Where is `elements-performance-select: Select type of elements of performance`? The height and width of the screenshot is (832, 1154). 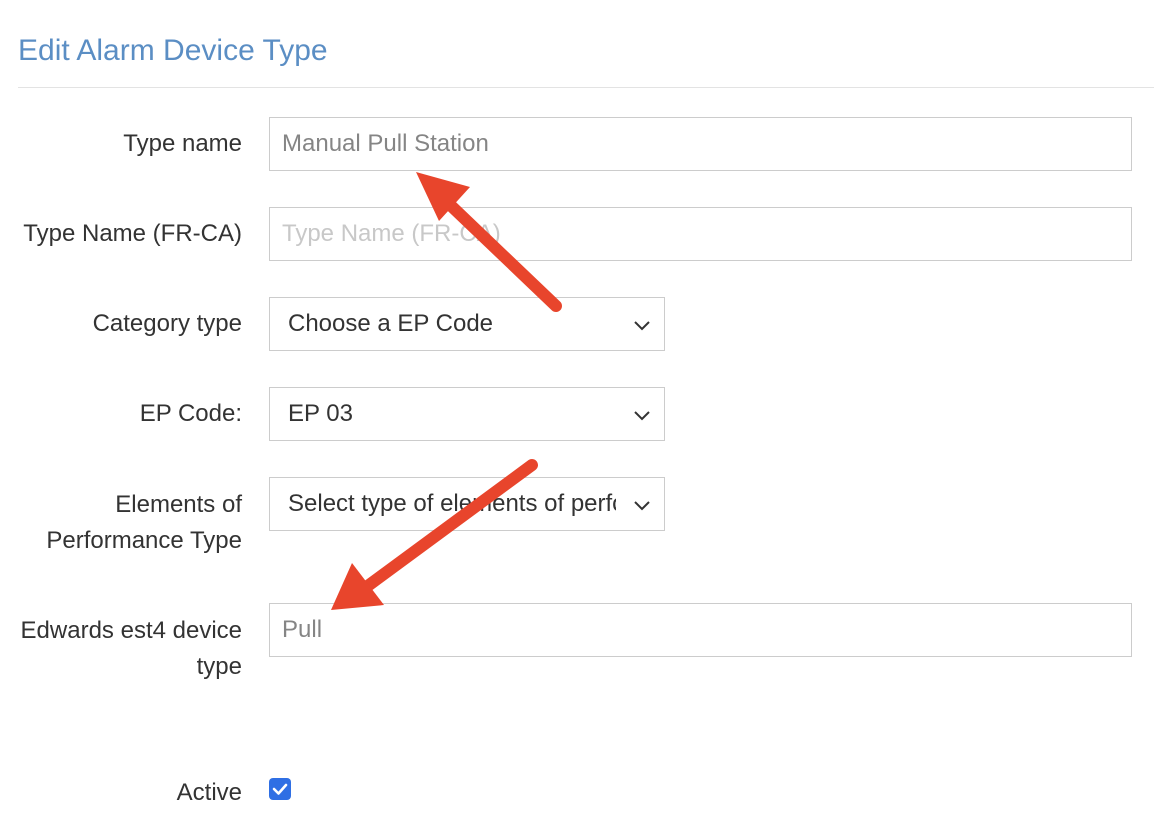
elements-performance-select: Select type of elements of performance is located at coordinates (467, 504).